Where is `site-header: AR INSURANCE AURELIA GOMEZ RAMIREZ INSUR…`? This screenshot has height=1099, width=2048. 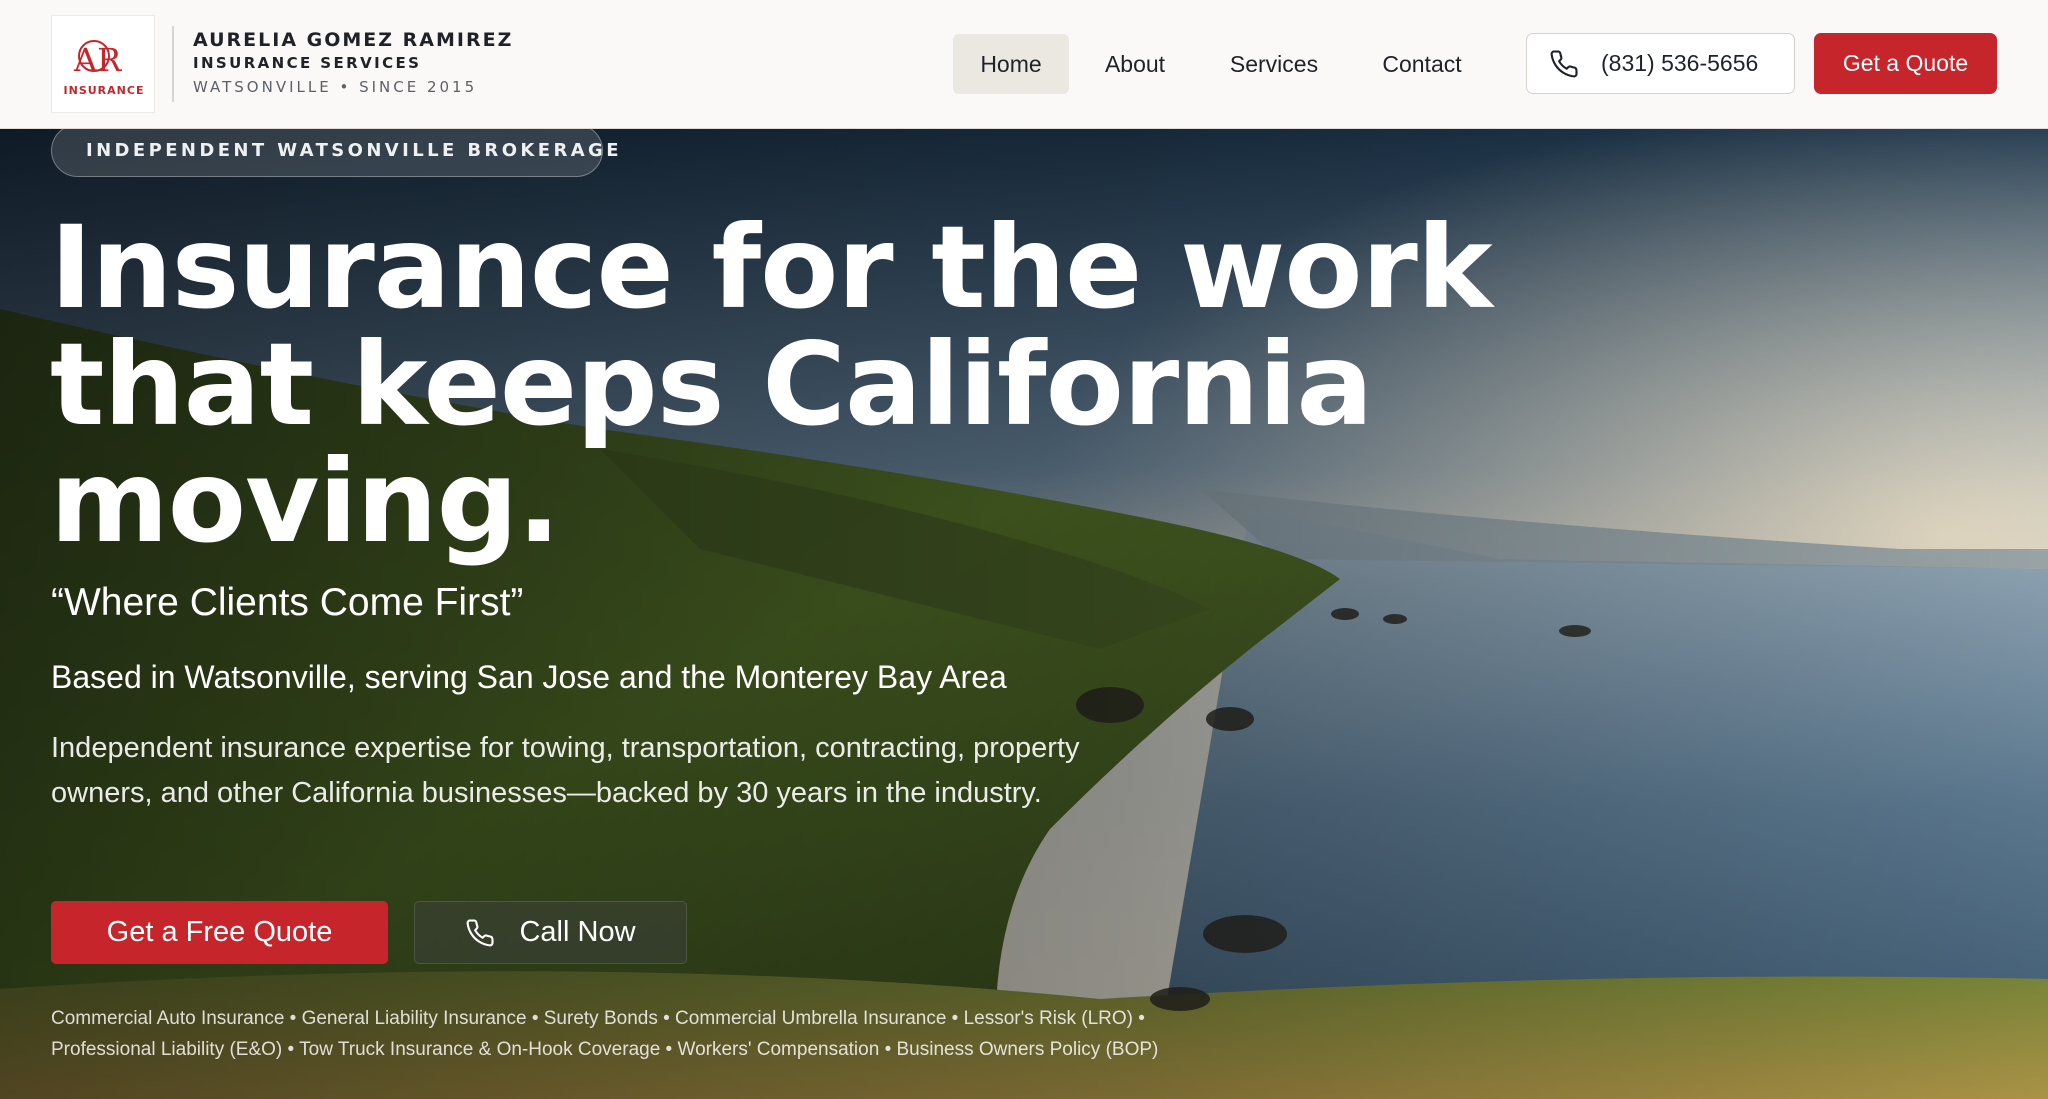
site-header: AR INSURANCE AURELIA GOMEZ RAMIREZ INSUR… is located at coordinates (1024, 64).